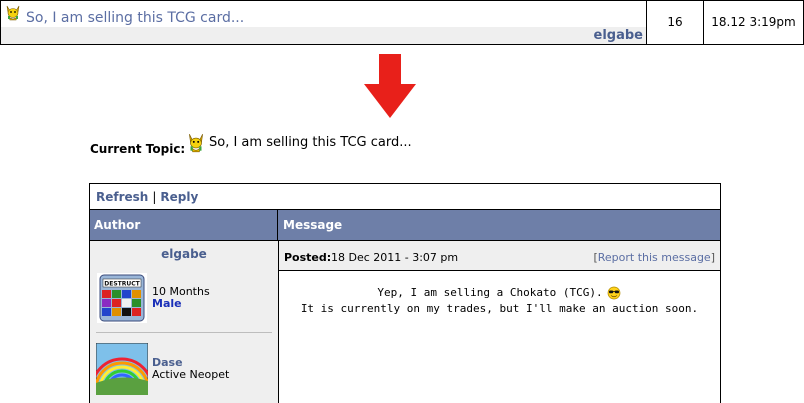 The image size is (804, 403). Describe the element at coordinates (167, 303) in the screenshot. I see `gender: Male` at that location.